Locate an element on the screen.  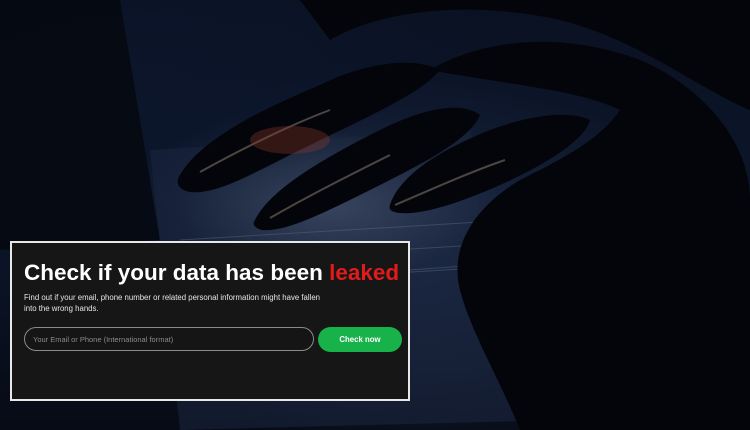
panel-title-main: Check if your data has been is located at coordinates (177, 272).